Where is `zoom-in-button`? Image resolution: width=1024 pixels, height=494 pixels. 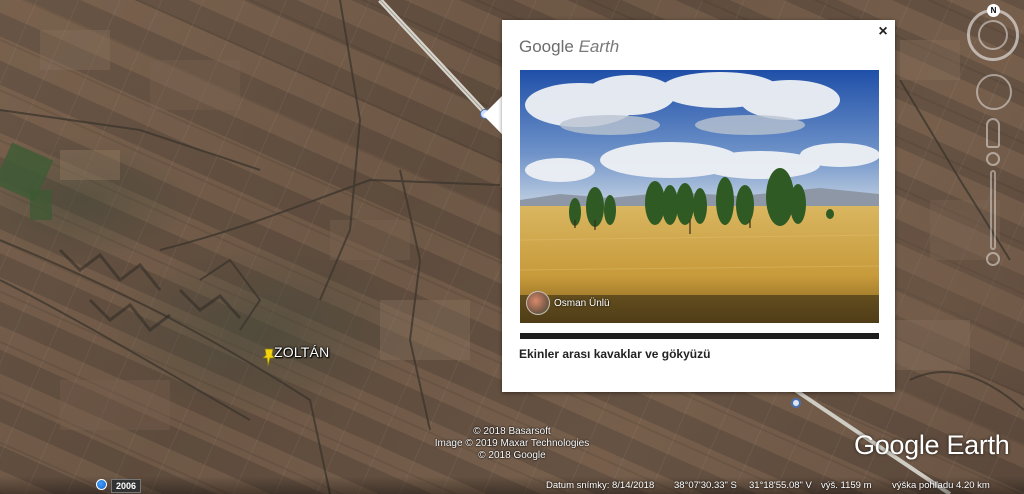
zoom-in-button is located at coordinates (993, 159).